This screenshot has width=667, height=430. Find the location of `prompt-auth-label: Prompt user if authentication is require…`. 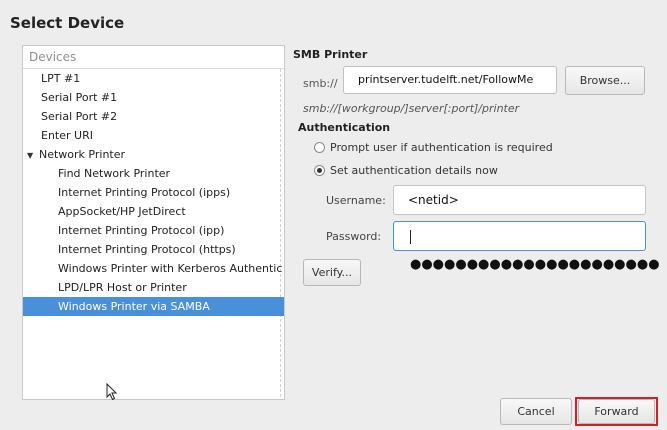

prompt-auth-label: Prompt user if authentication is require… is located at coordinates (441, 147).